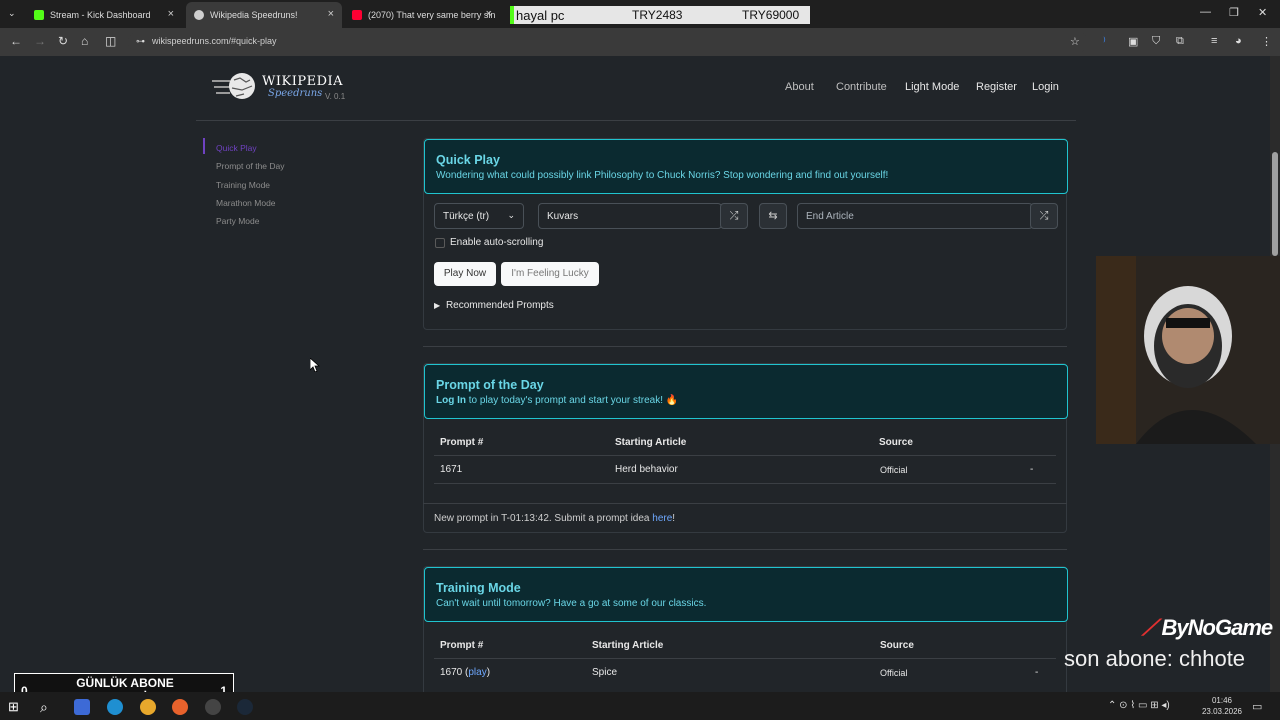 This screenshot has height=720, width=1280. Describe the element at coordinates (1267, 41) in the screenshot. I see `menu-icon: ⋮` at that location.